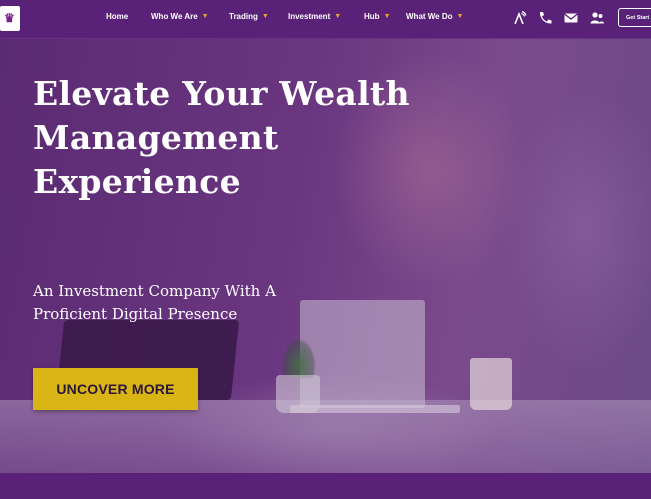  I want to click on phone-icon, so click(545, 18).